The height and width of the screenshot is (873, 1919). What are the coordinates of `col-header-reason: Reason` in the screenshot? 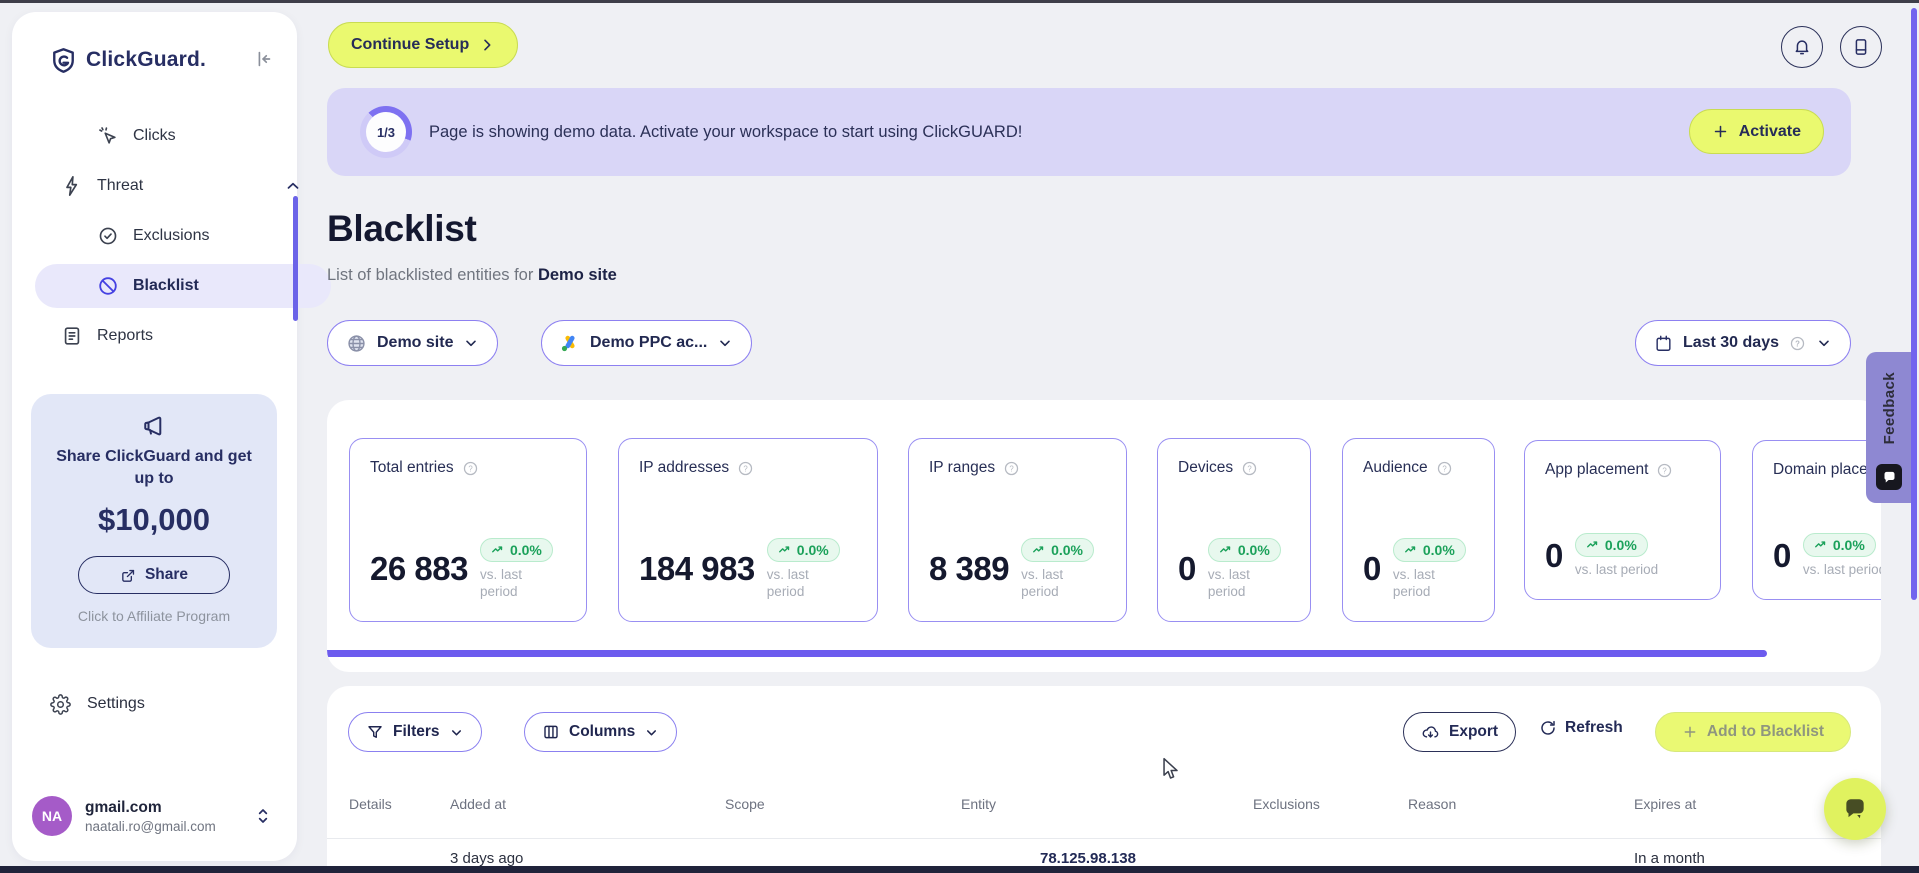 It's located at (1432, 804).